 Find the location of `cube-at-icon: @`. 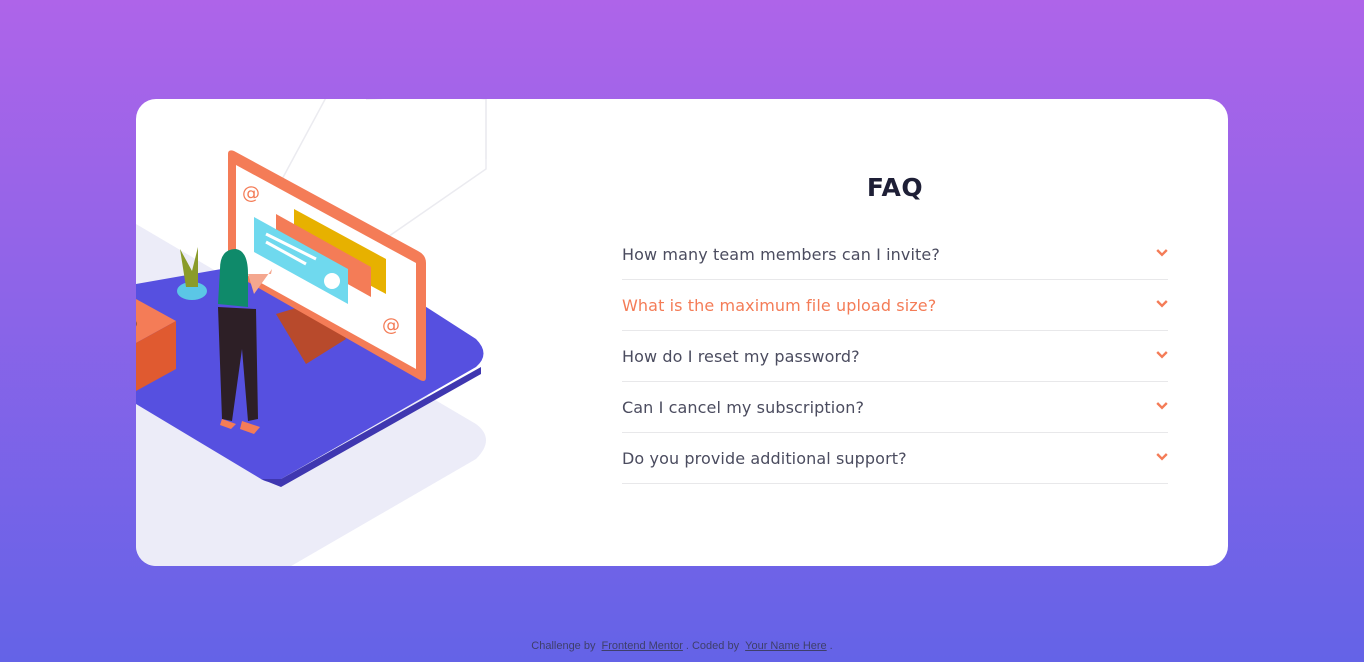

cube-at-icon: @ is located at coordinates (137, 324).